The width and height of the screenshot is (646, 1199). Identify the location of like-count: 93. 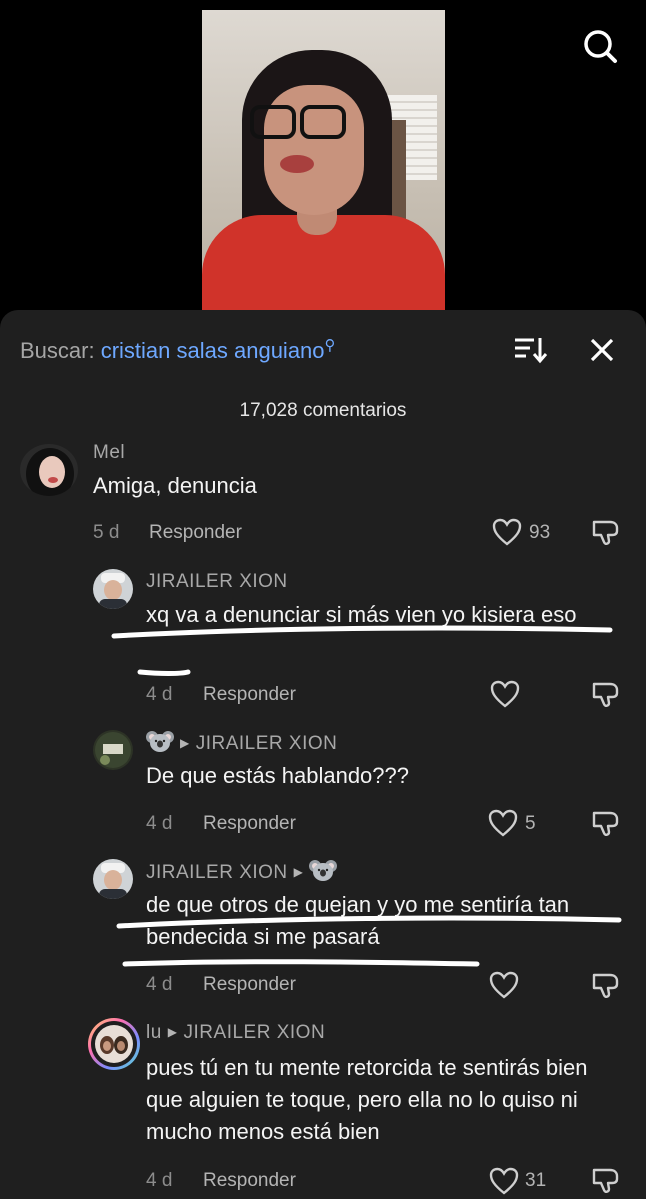
(540, 532).